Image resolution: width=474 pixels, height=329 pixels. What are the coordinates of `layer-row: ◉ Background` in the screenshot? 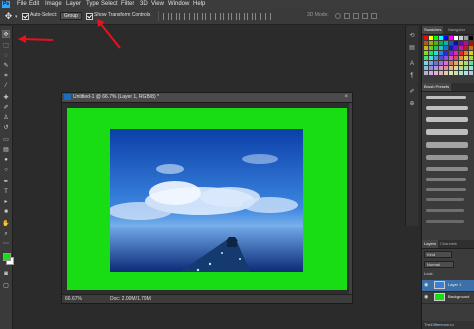 It's located at (448, 298).